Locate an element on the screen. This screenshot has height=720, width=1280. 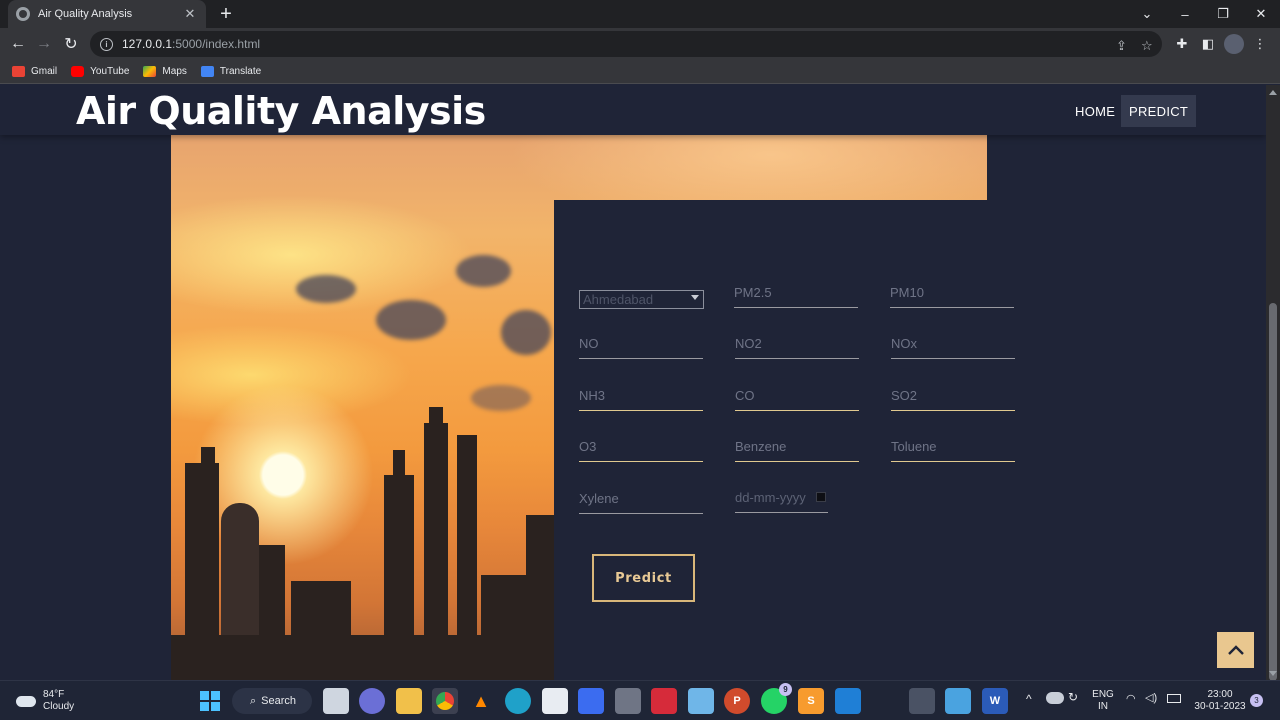
xylene-input is located at coordinates (641, 498).